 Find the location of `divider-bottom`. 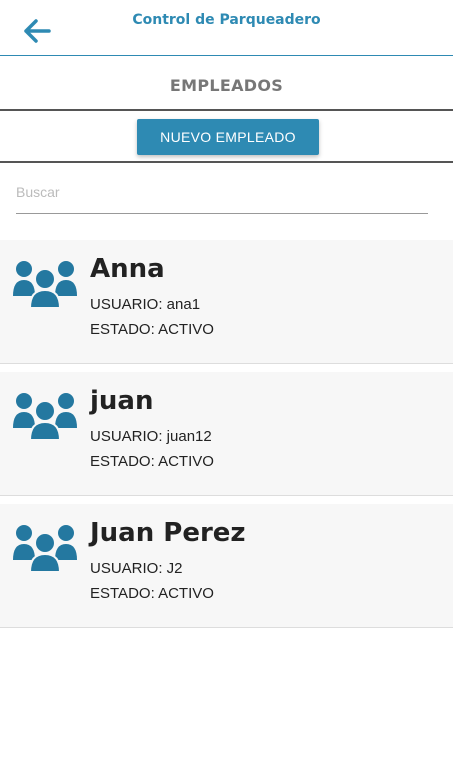

divider-bottom is located at coordinates (226, 162).